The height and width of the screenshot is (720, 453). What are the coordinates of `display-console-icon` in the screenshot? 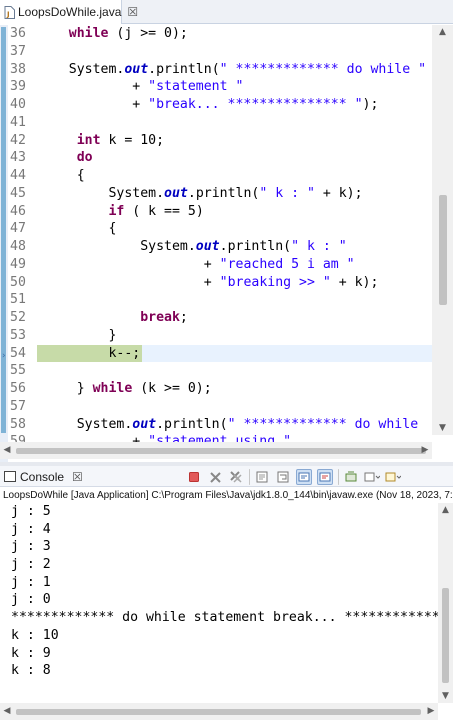 It's located at (372, 477).